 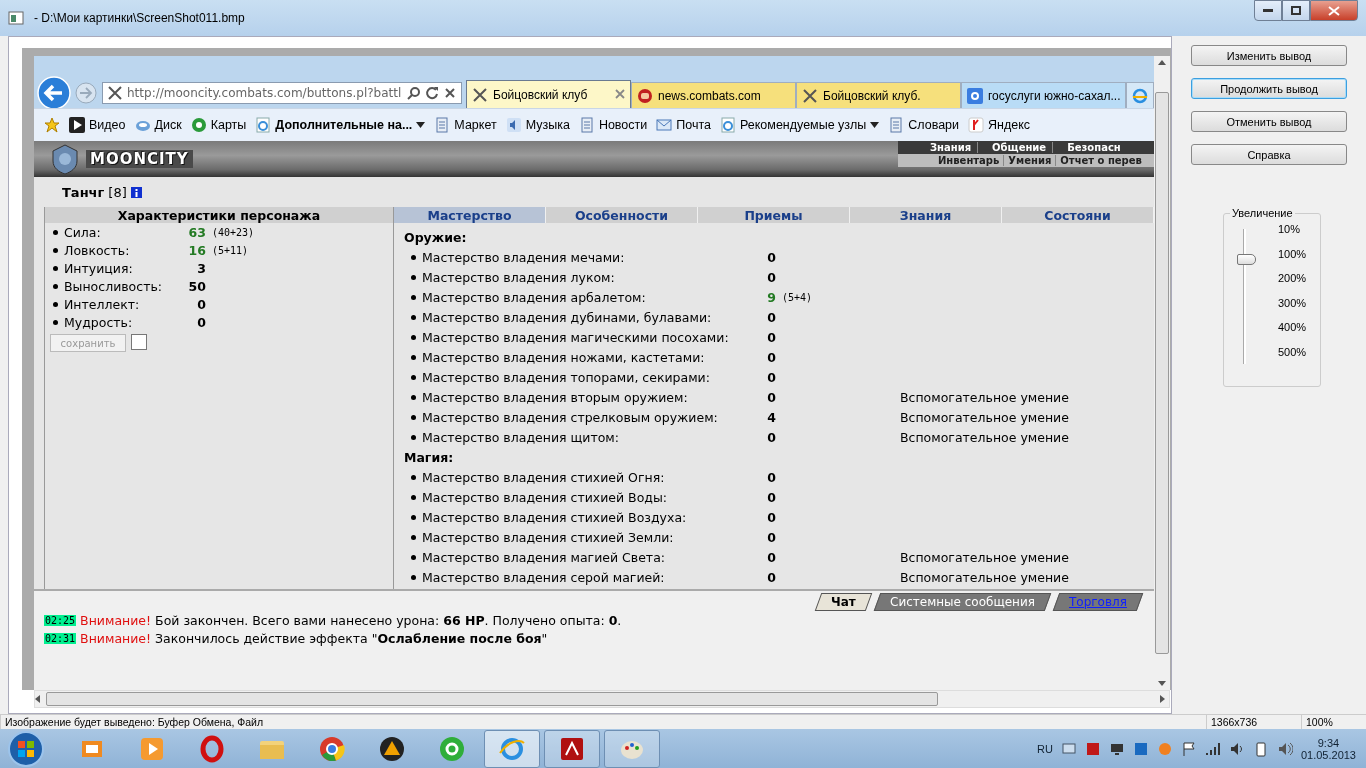 What do you see at coordinates (97, 125) in the screenshot?
I see `favorites-link: Видео` at bounding box center [97, 125].